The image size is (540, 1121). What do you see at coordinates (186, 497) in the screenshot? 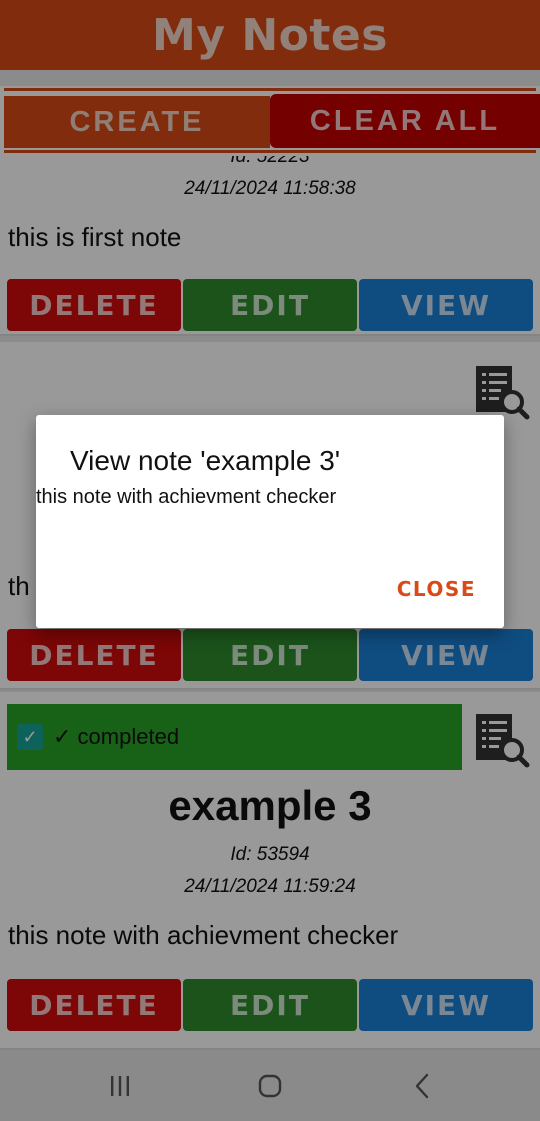
I see `dialog-message: this note with achievment checker` at bounding box center [186, 497].